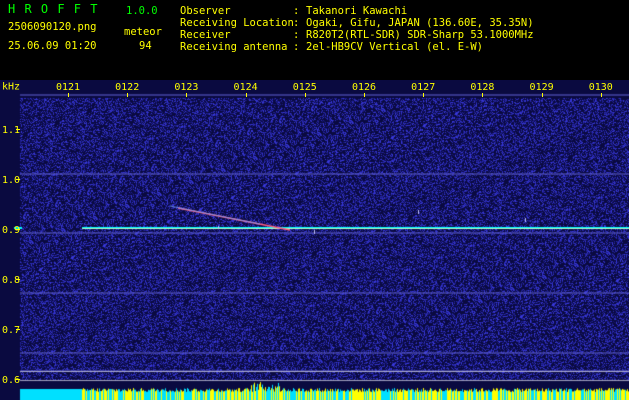 This screenshot has height=400, width=629. I want to click on frequency-tick-label: 1.1, so click(11, 130).